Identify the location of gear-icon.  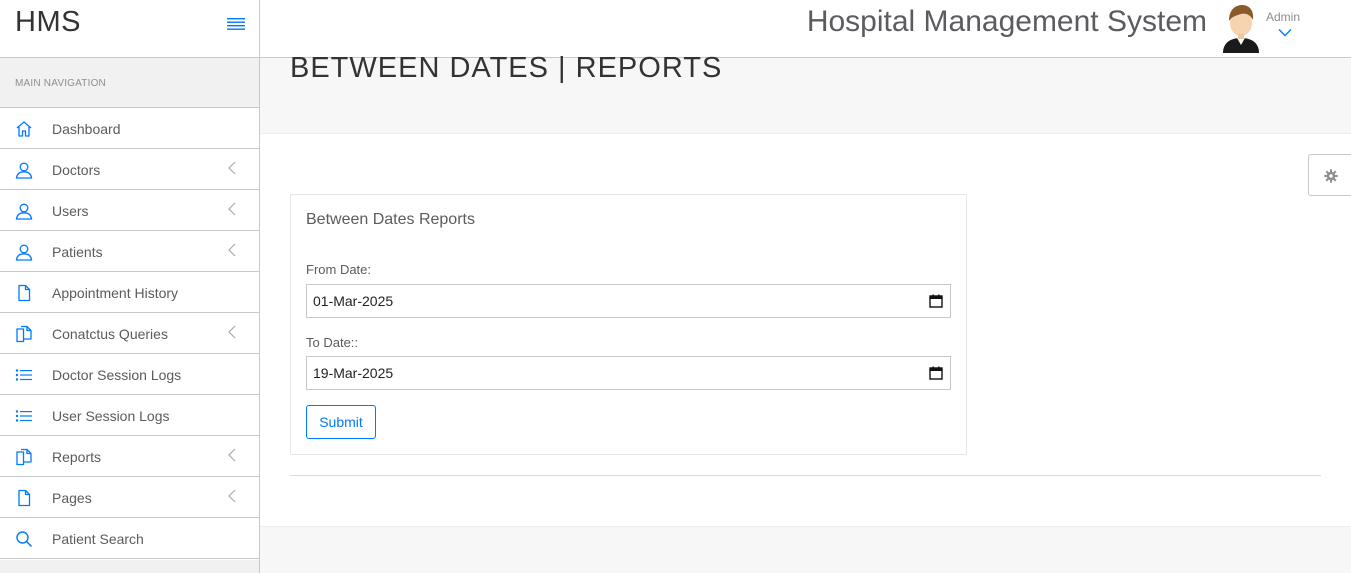
(1331, 176).